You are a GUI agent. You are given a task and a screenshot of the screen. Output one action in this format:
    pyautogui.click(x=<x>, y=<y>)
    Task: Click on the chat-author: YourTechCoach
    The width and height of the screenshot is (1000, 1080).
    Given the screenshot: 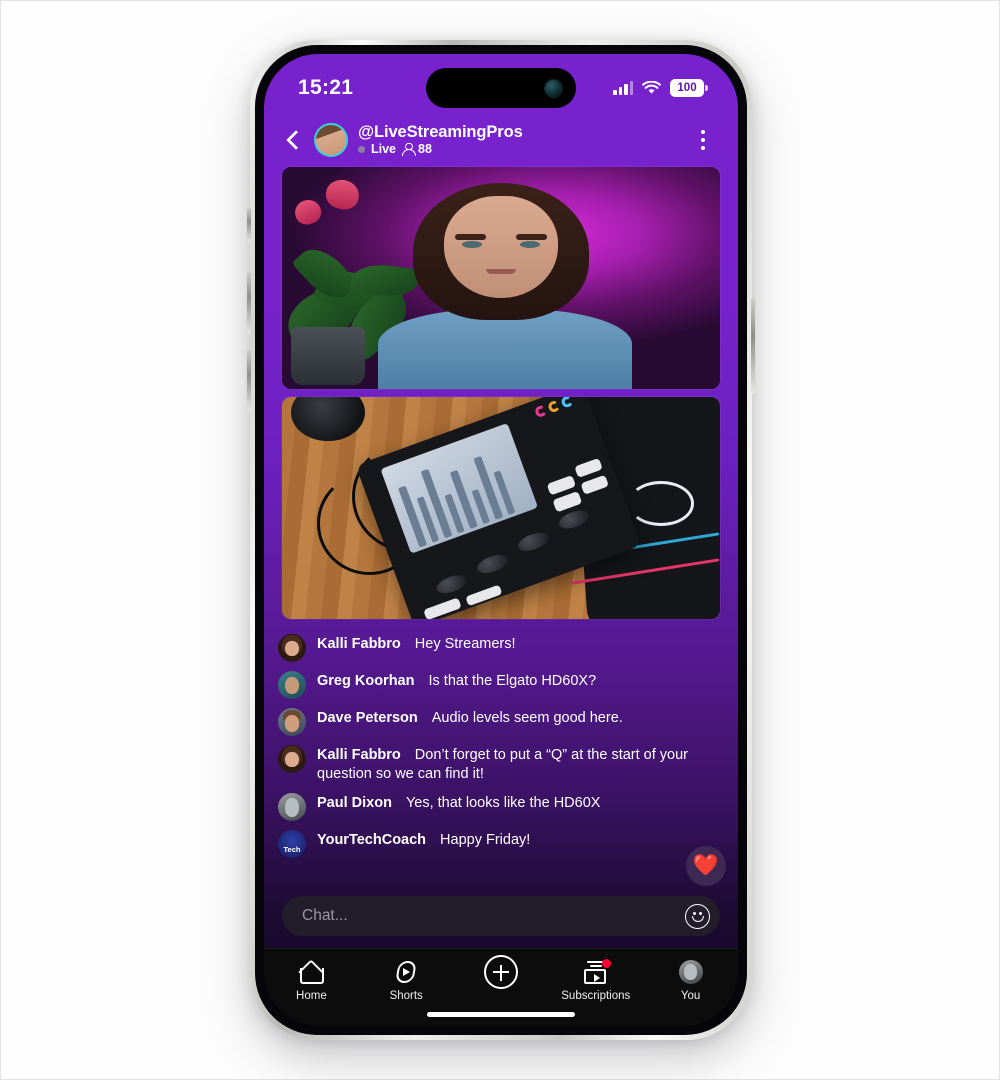 What is the action you would take?
    pyautogui.click(x=371, y=840)
    